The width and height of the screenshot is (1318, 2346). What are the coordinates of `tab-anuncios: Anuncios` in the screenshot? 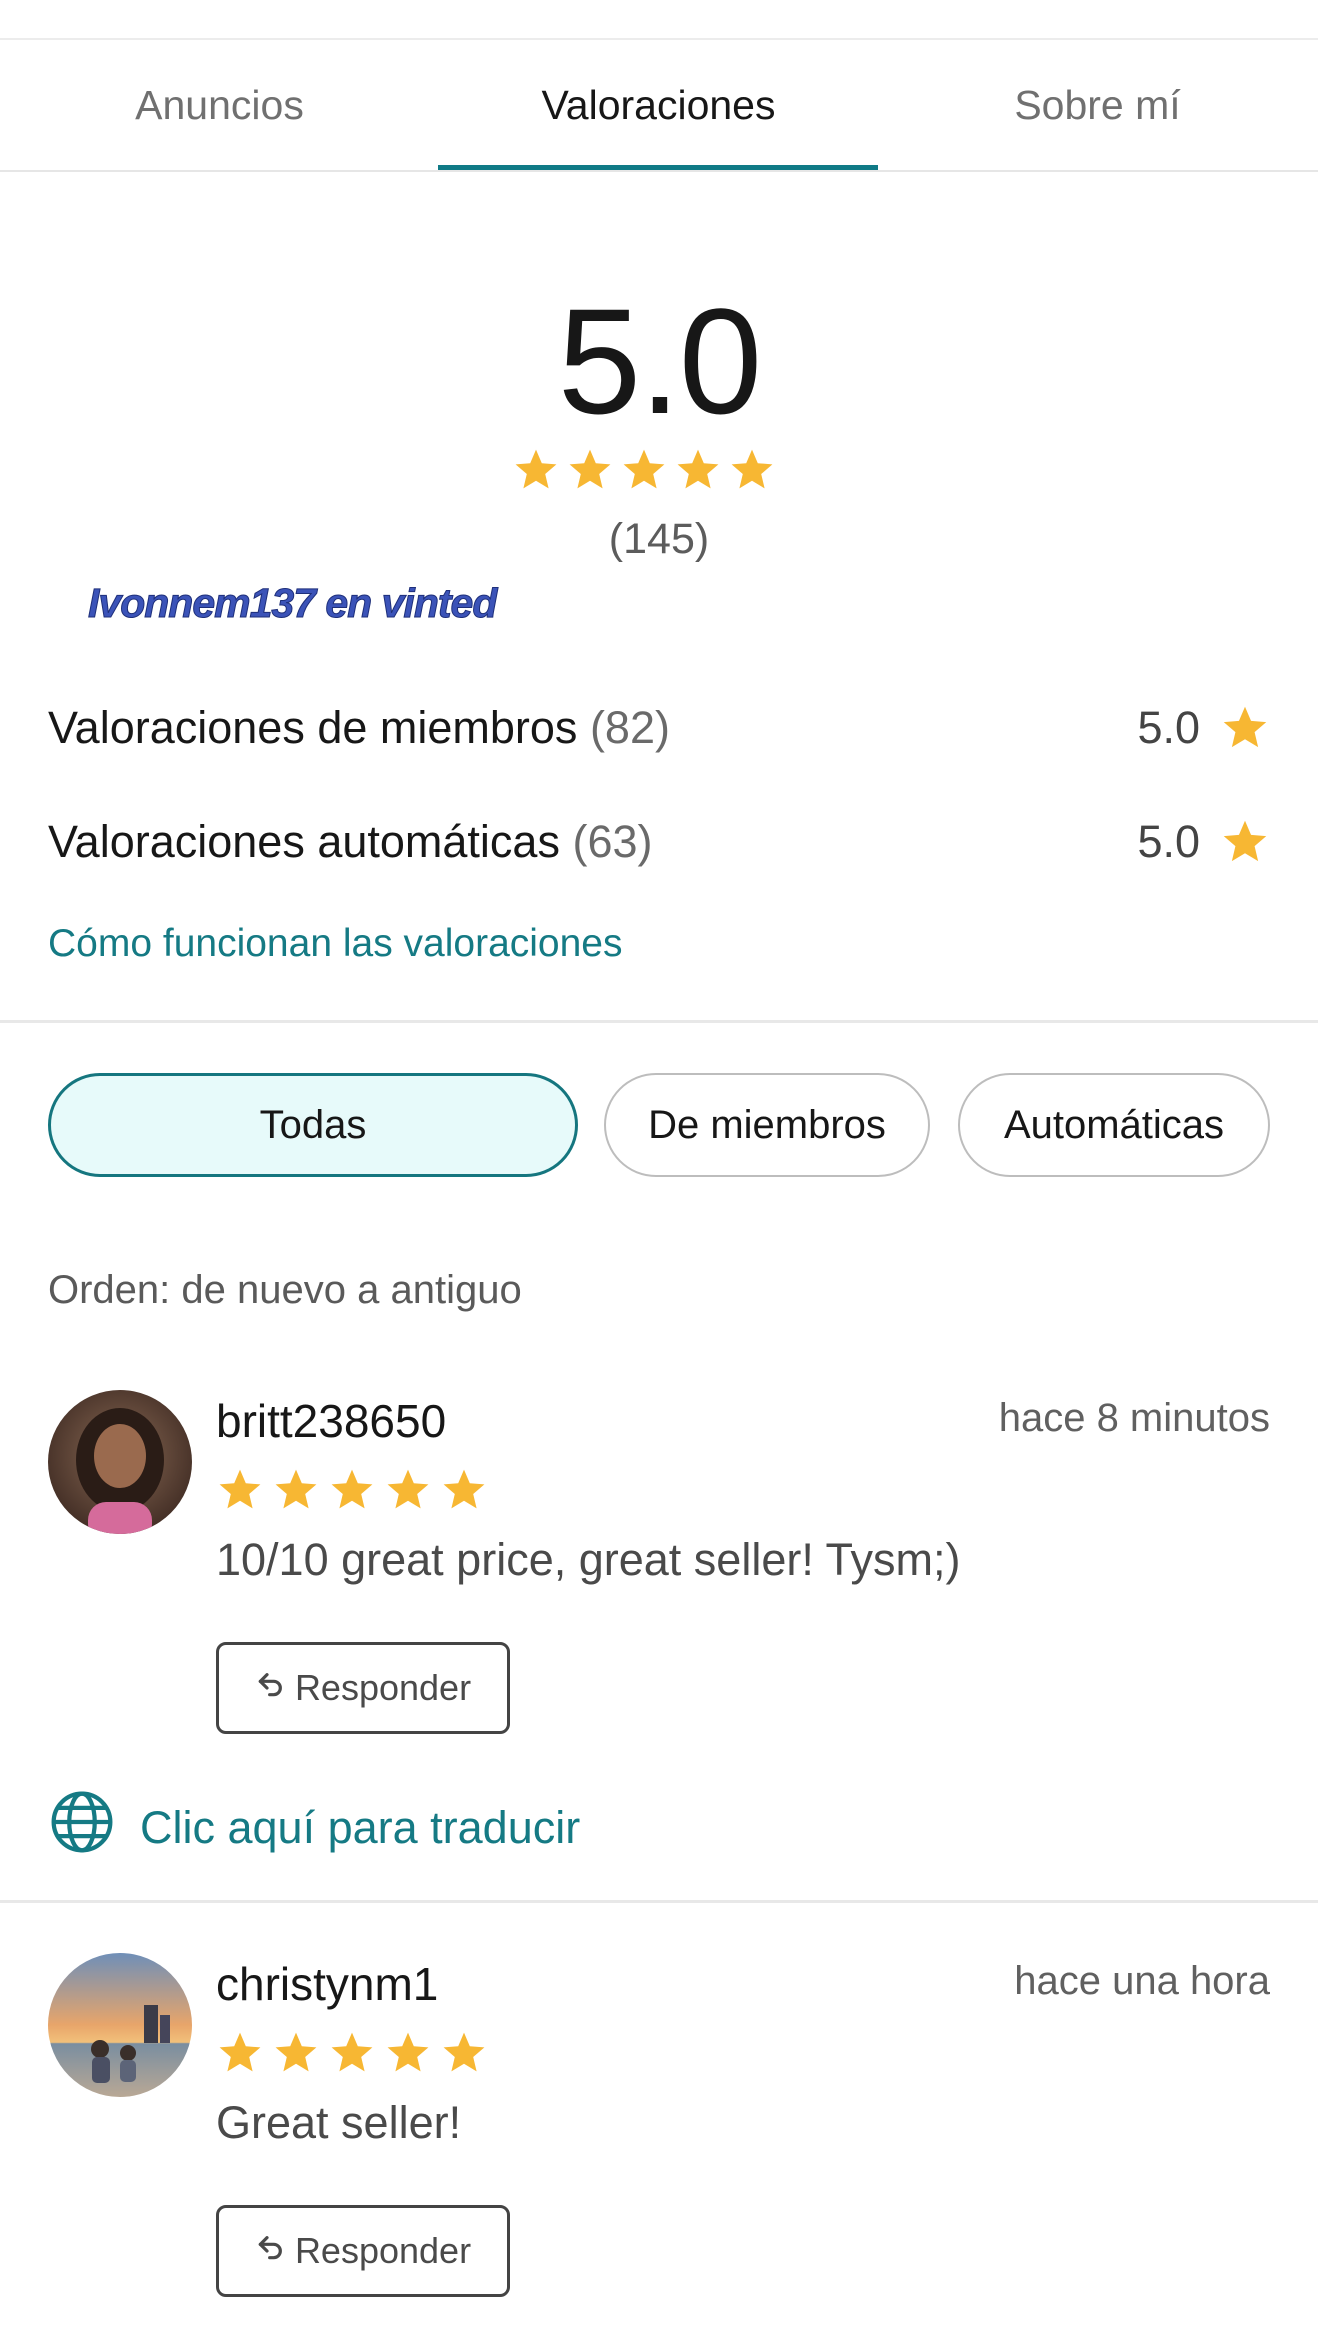 It's located at (219, 105).